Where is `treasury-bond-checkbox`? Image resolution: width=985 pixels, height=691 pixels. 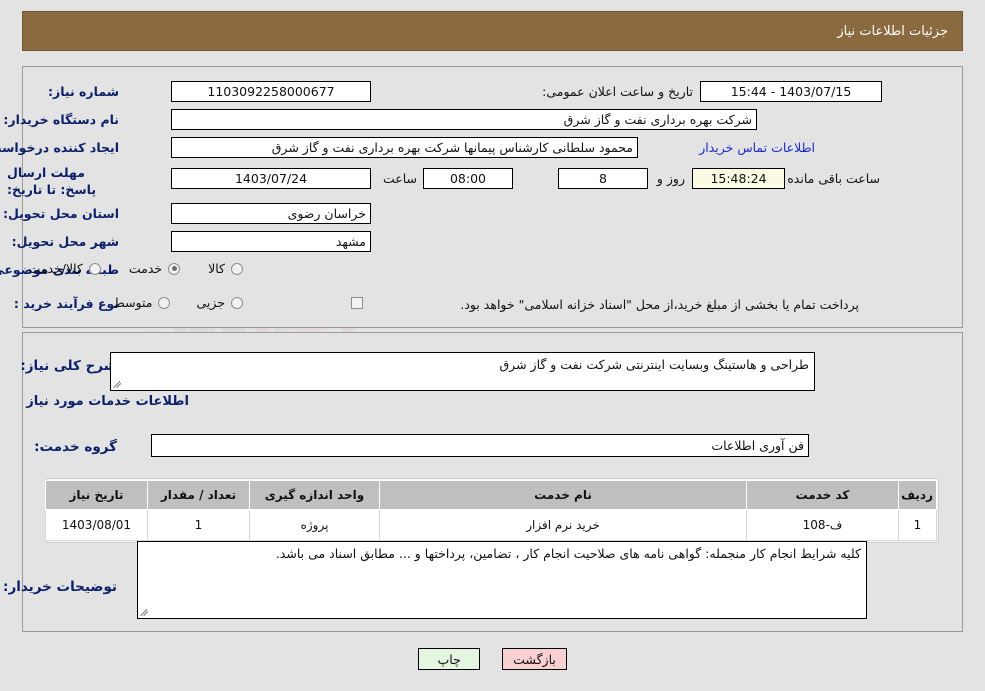
treasury-bond-checkbox is located at coordinates (357, 303).